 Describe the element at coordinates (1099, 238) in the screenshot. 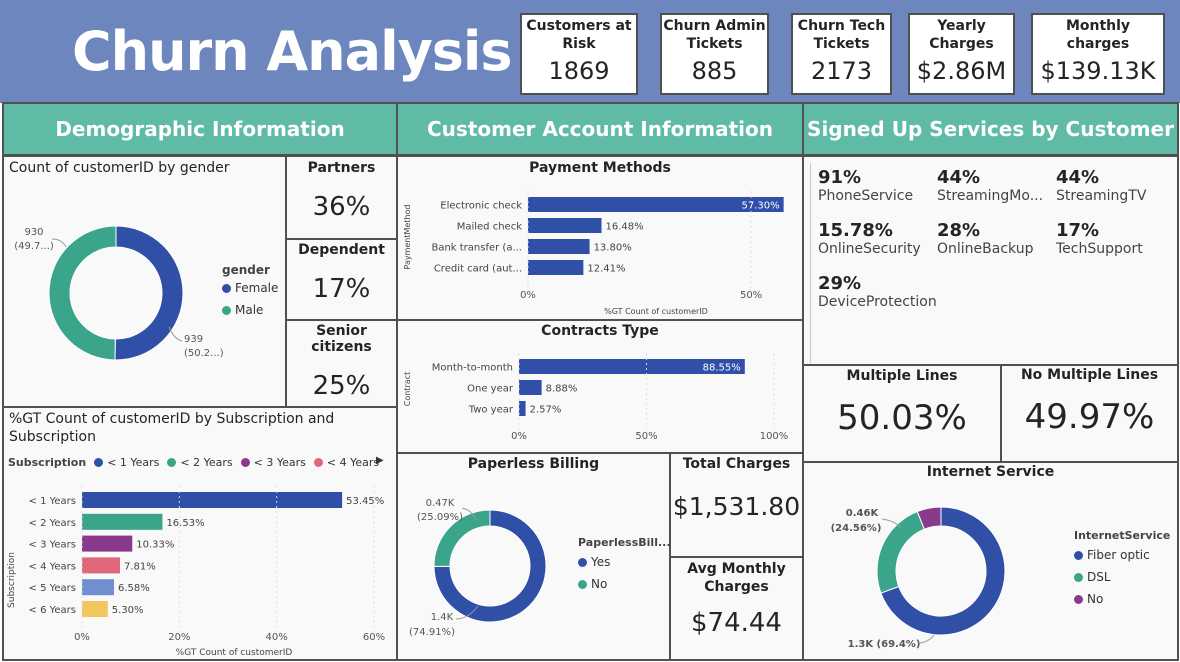

I see `service-item: 17% TechSupport` at that location.